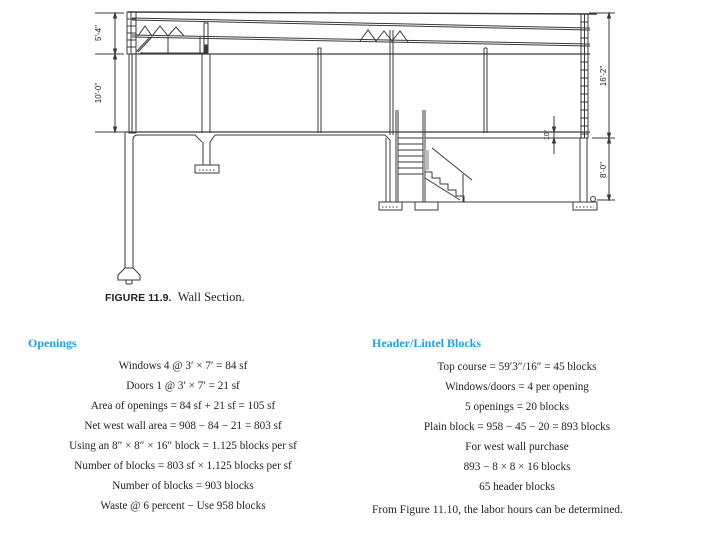 This screenshot has height=540, width=711. I want to click on truss-web-left, so click(170, 39).